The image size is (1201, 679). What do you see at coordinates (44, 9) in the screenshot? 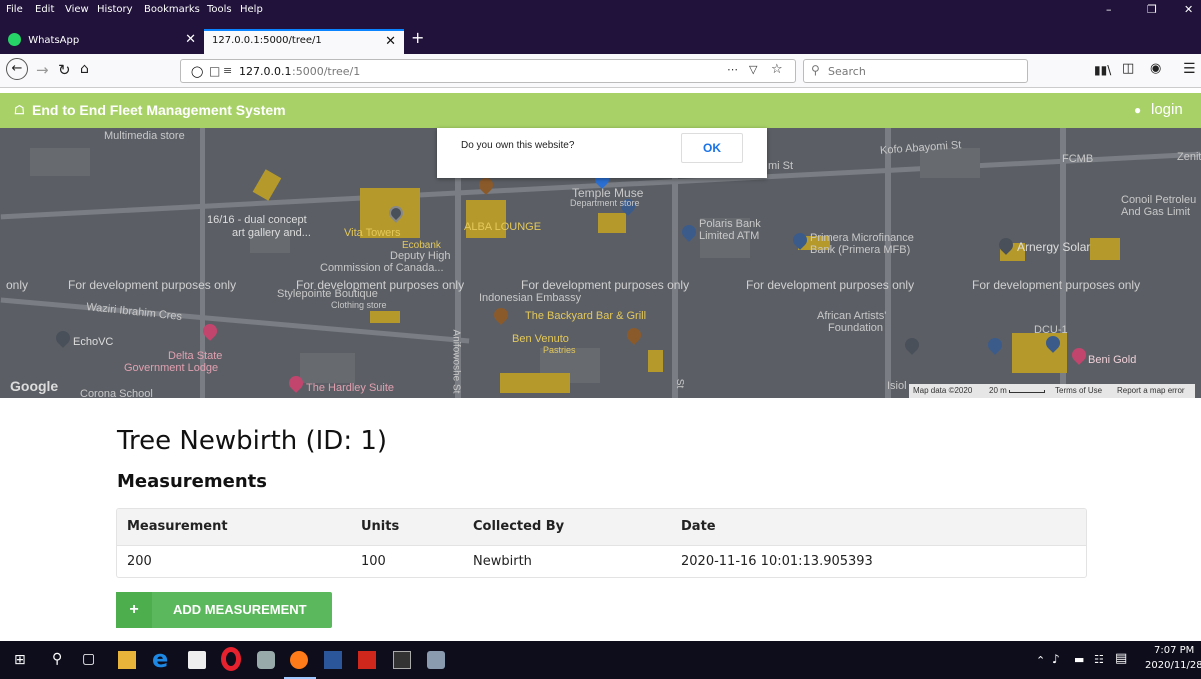
I see `menu-edit: Edit` at bounding box center [44, 9].